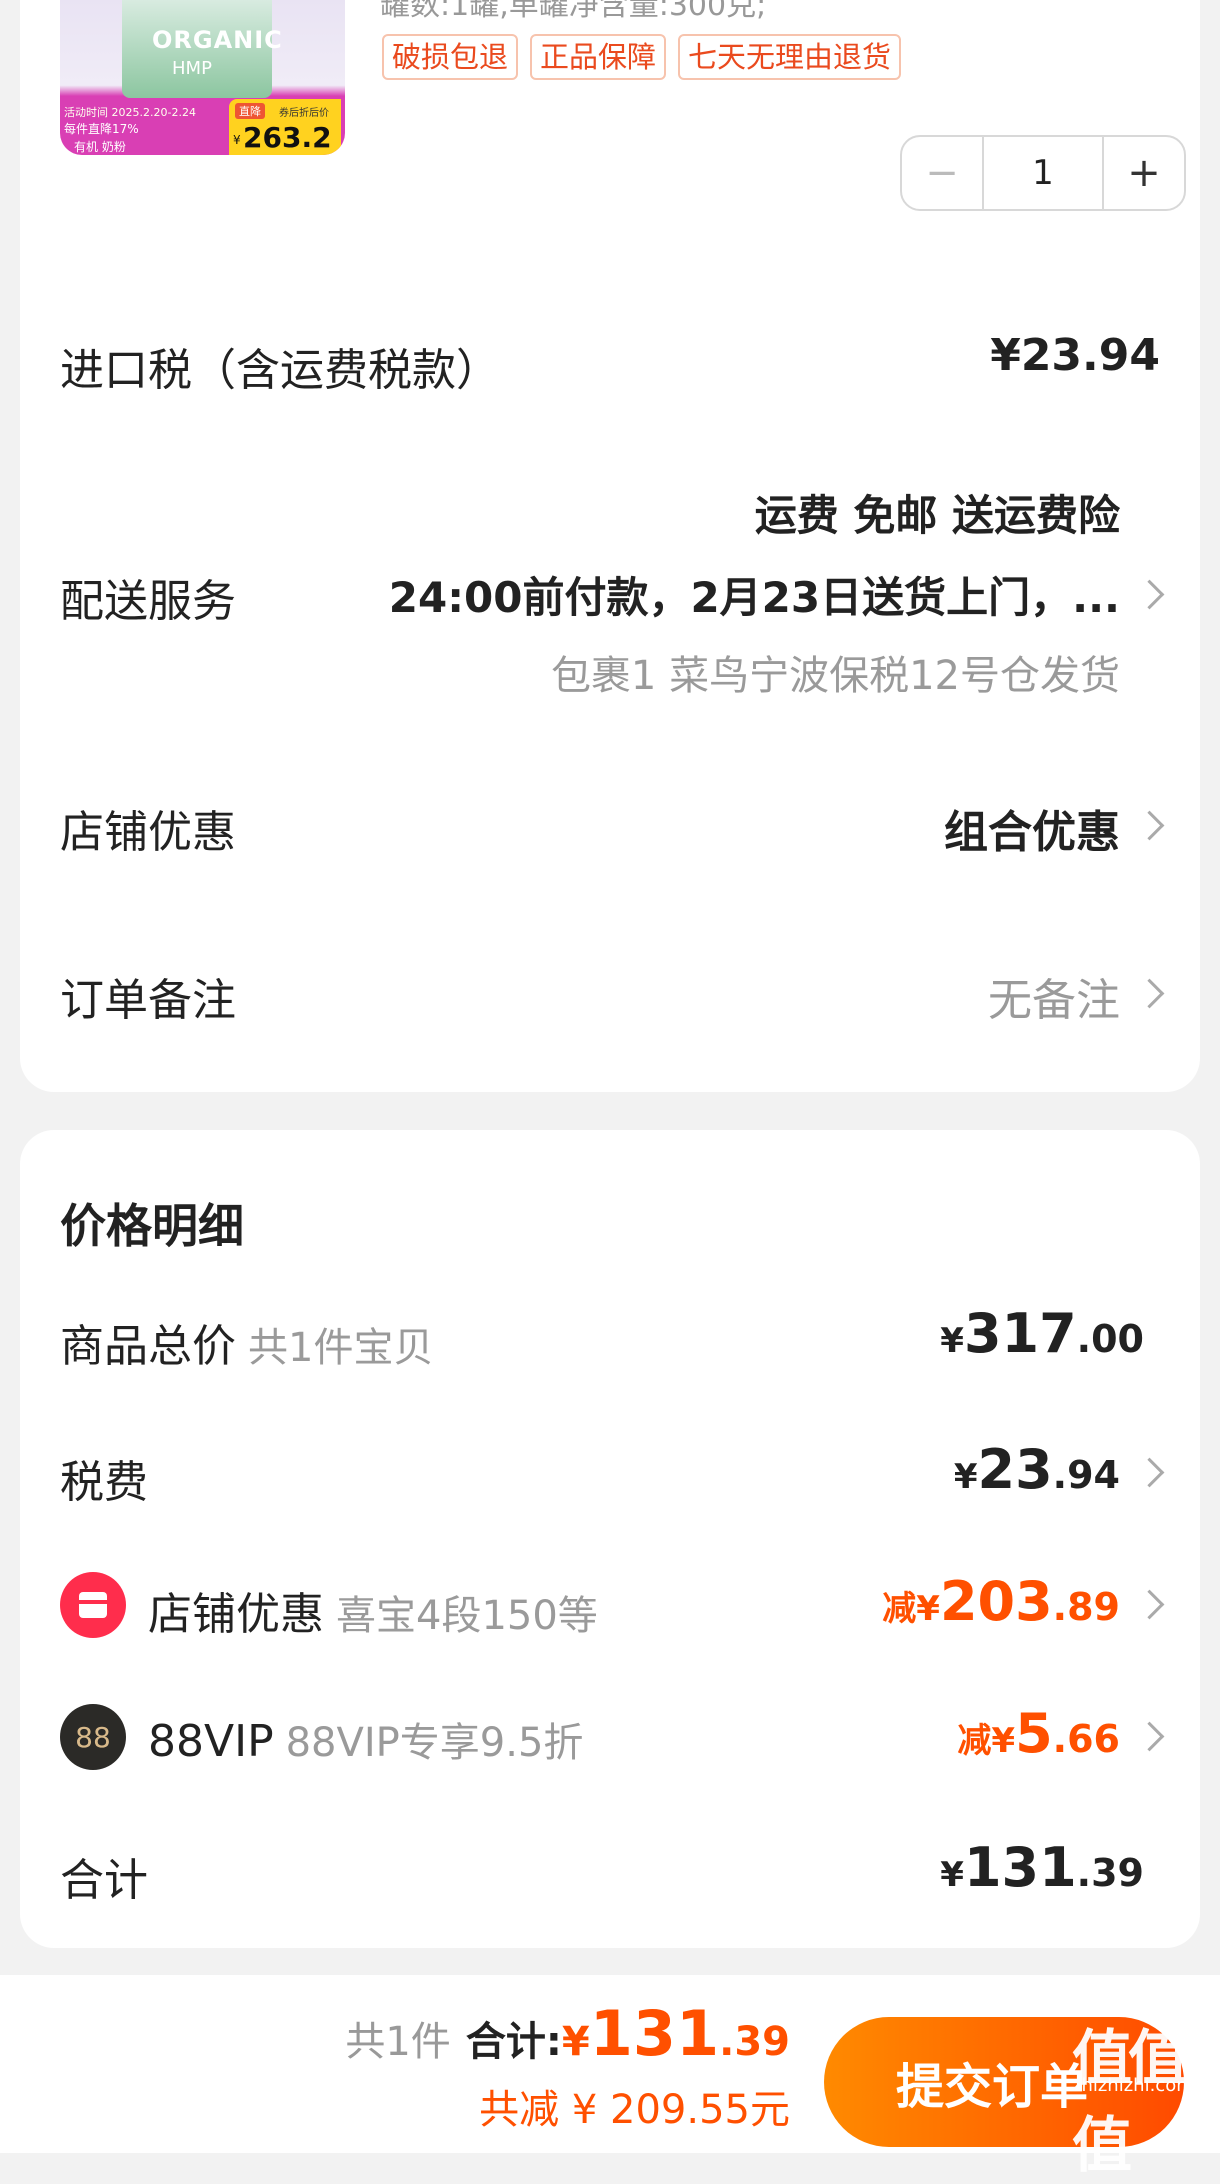 This screenshot has height=2184, width=1220. What do you see at coordinates (942, 173) in the screenshot?
I see `decrease-button: −` at bounding box center [942, 173].